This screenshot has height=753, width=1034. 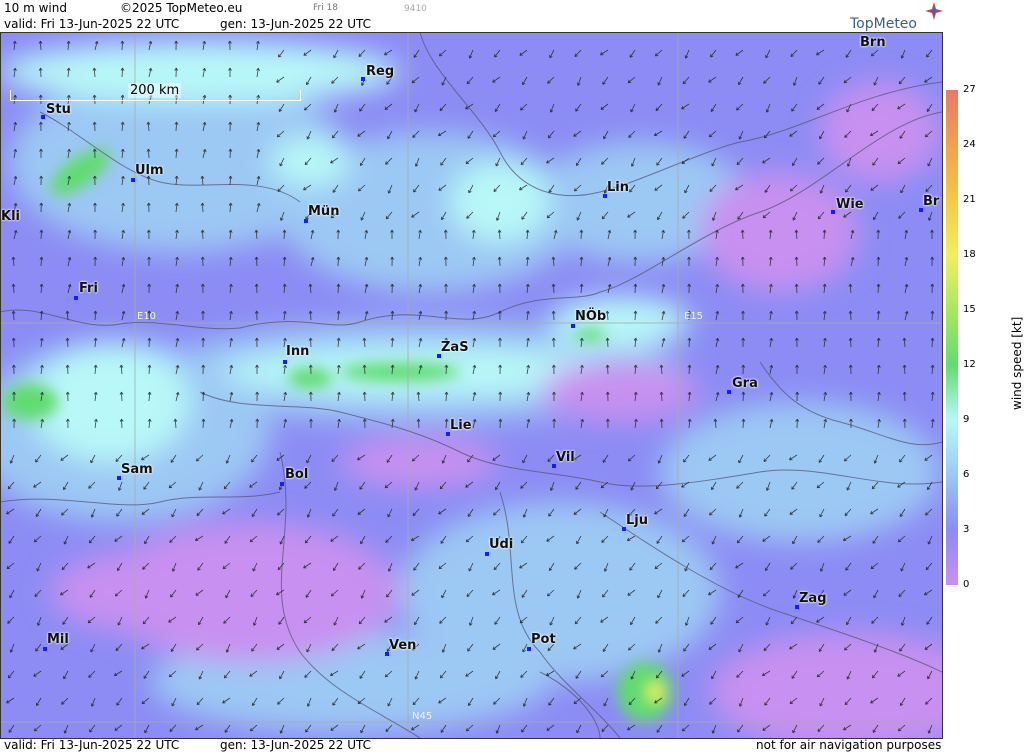 What do you see at coordinates (155, 90) in the screenshot?
I see `scale-label: 200 km` at bounding box center [155, 90].